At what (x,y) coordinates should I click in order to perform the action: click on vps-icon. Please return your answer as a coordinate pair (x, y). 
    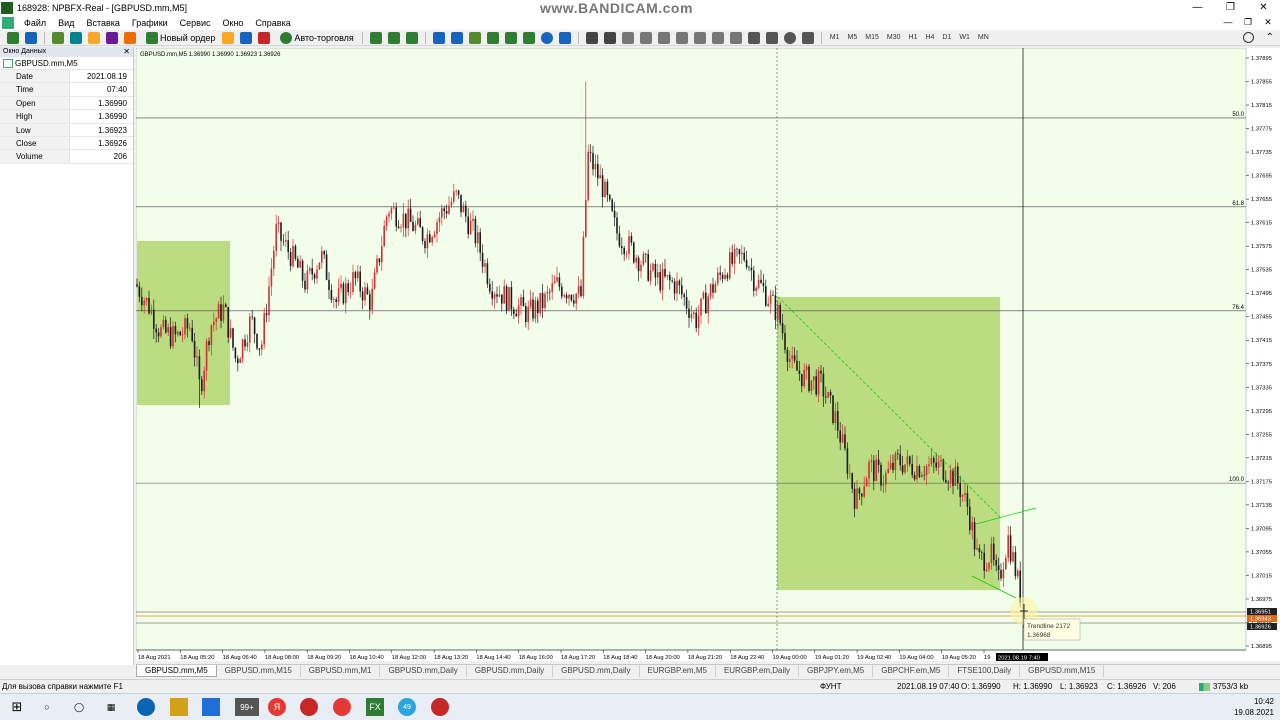
    Looking at the image, I should click on (264, 37).